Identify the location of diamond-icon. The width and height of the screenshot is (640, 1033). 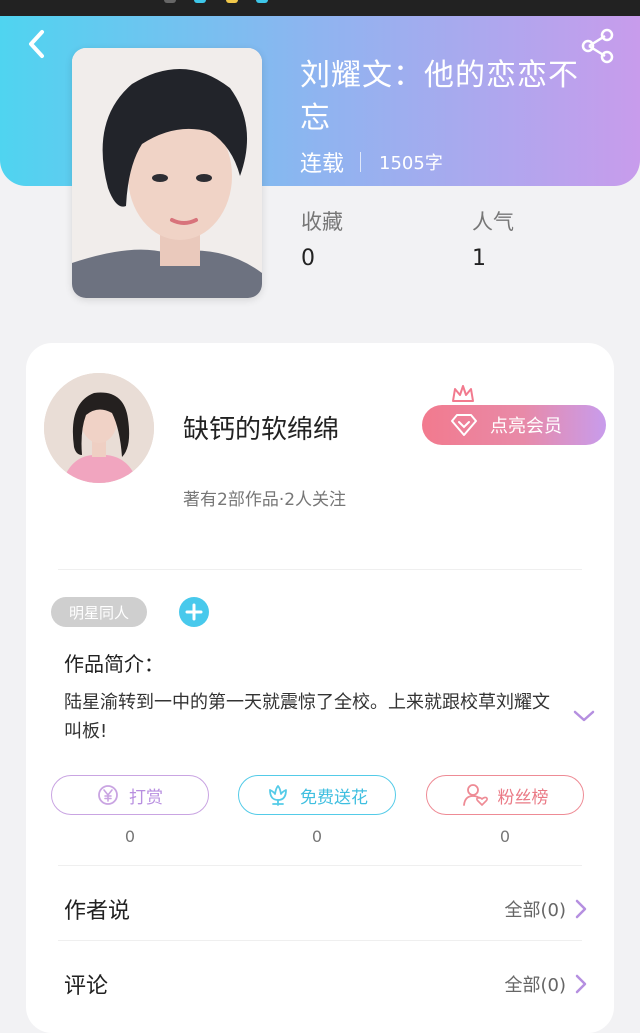
(464, 425).